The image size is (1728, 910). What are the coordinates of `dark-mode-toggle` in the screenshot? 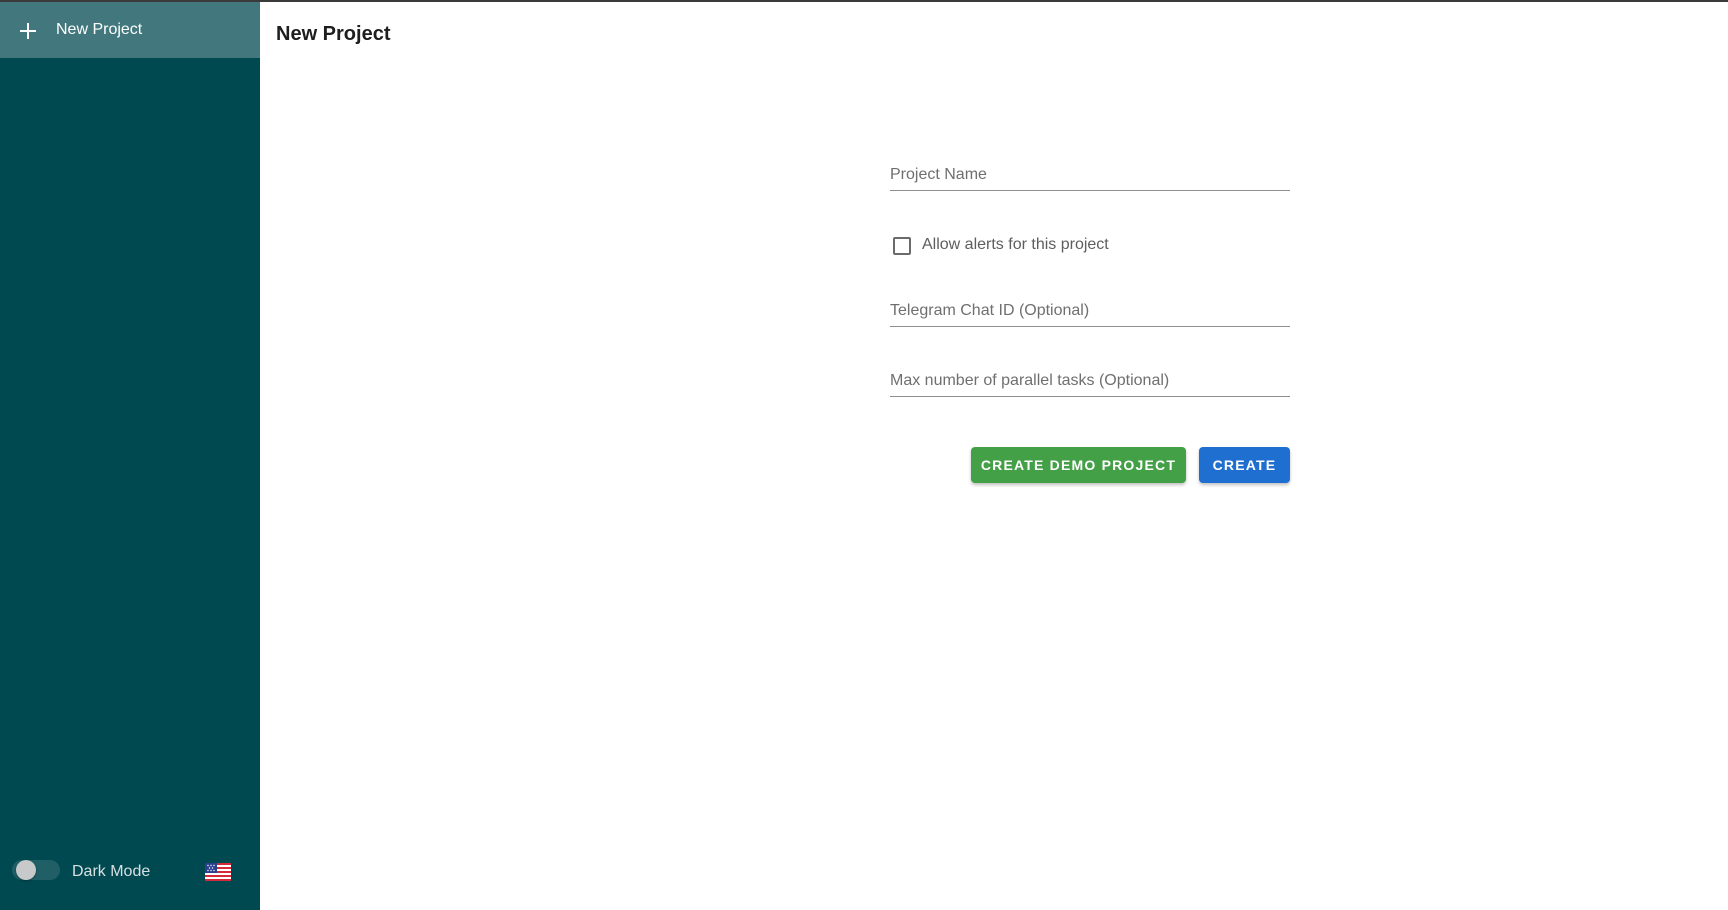 It's located at (36, 870).